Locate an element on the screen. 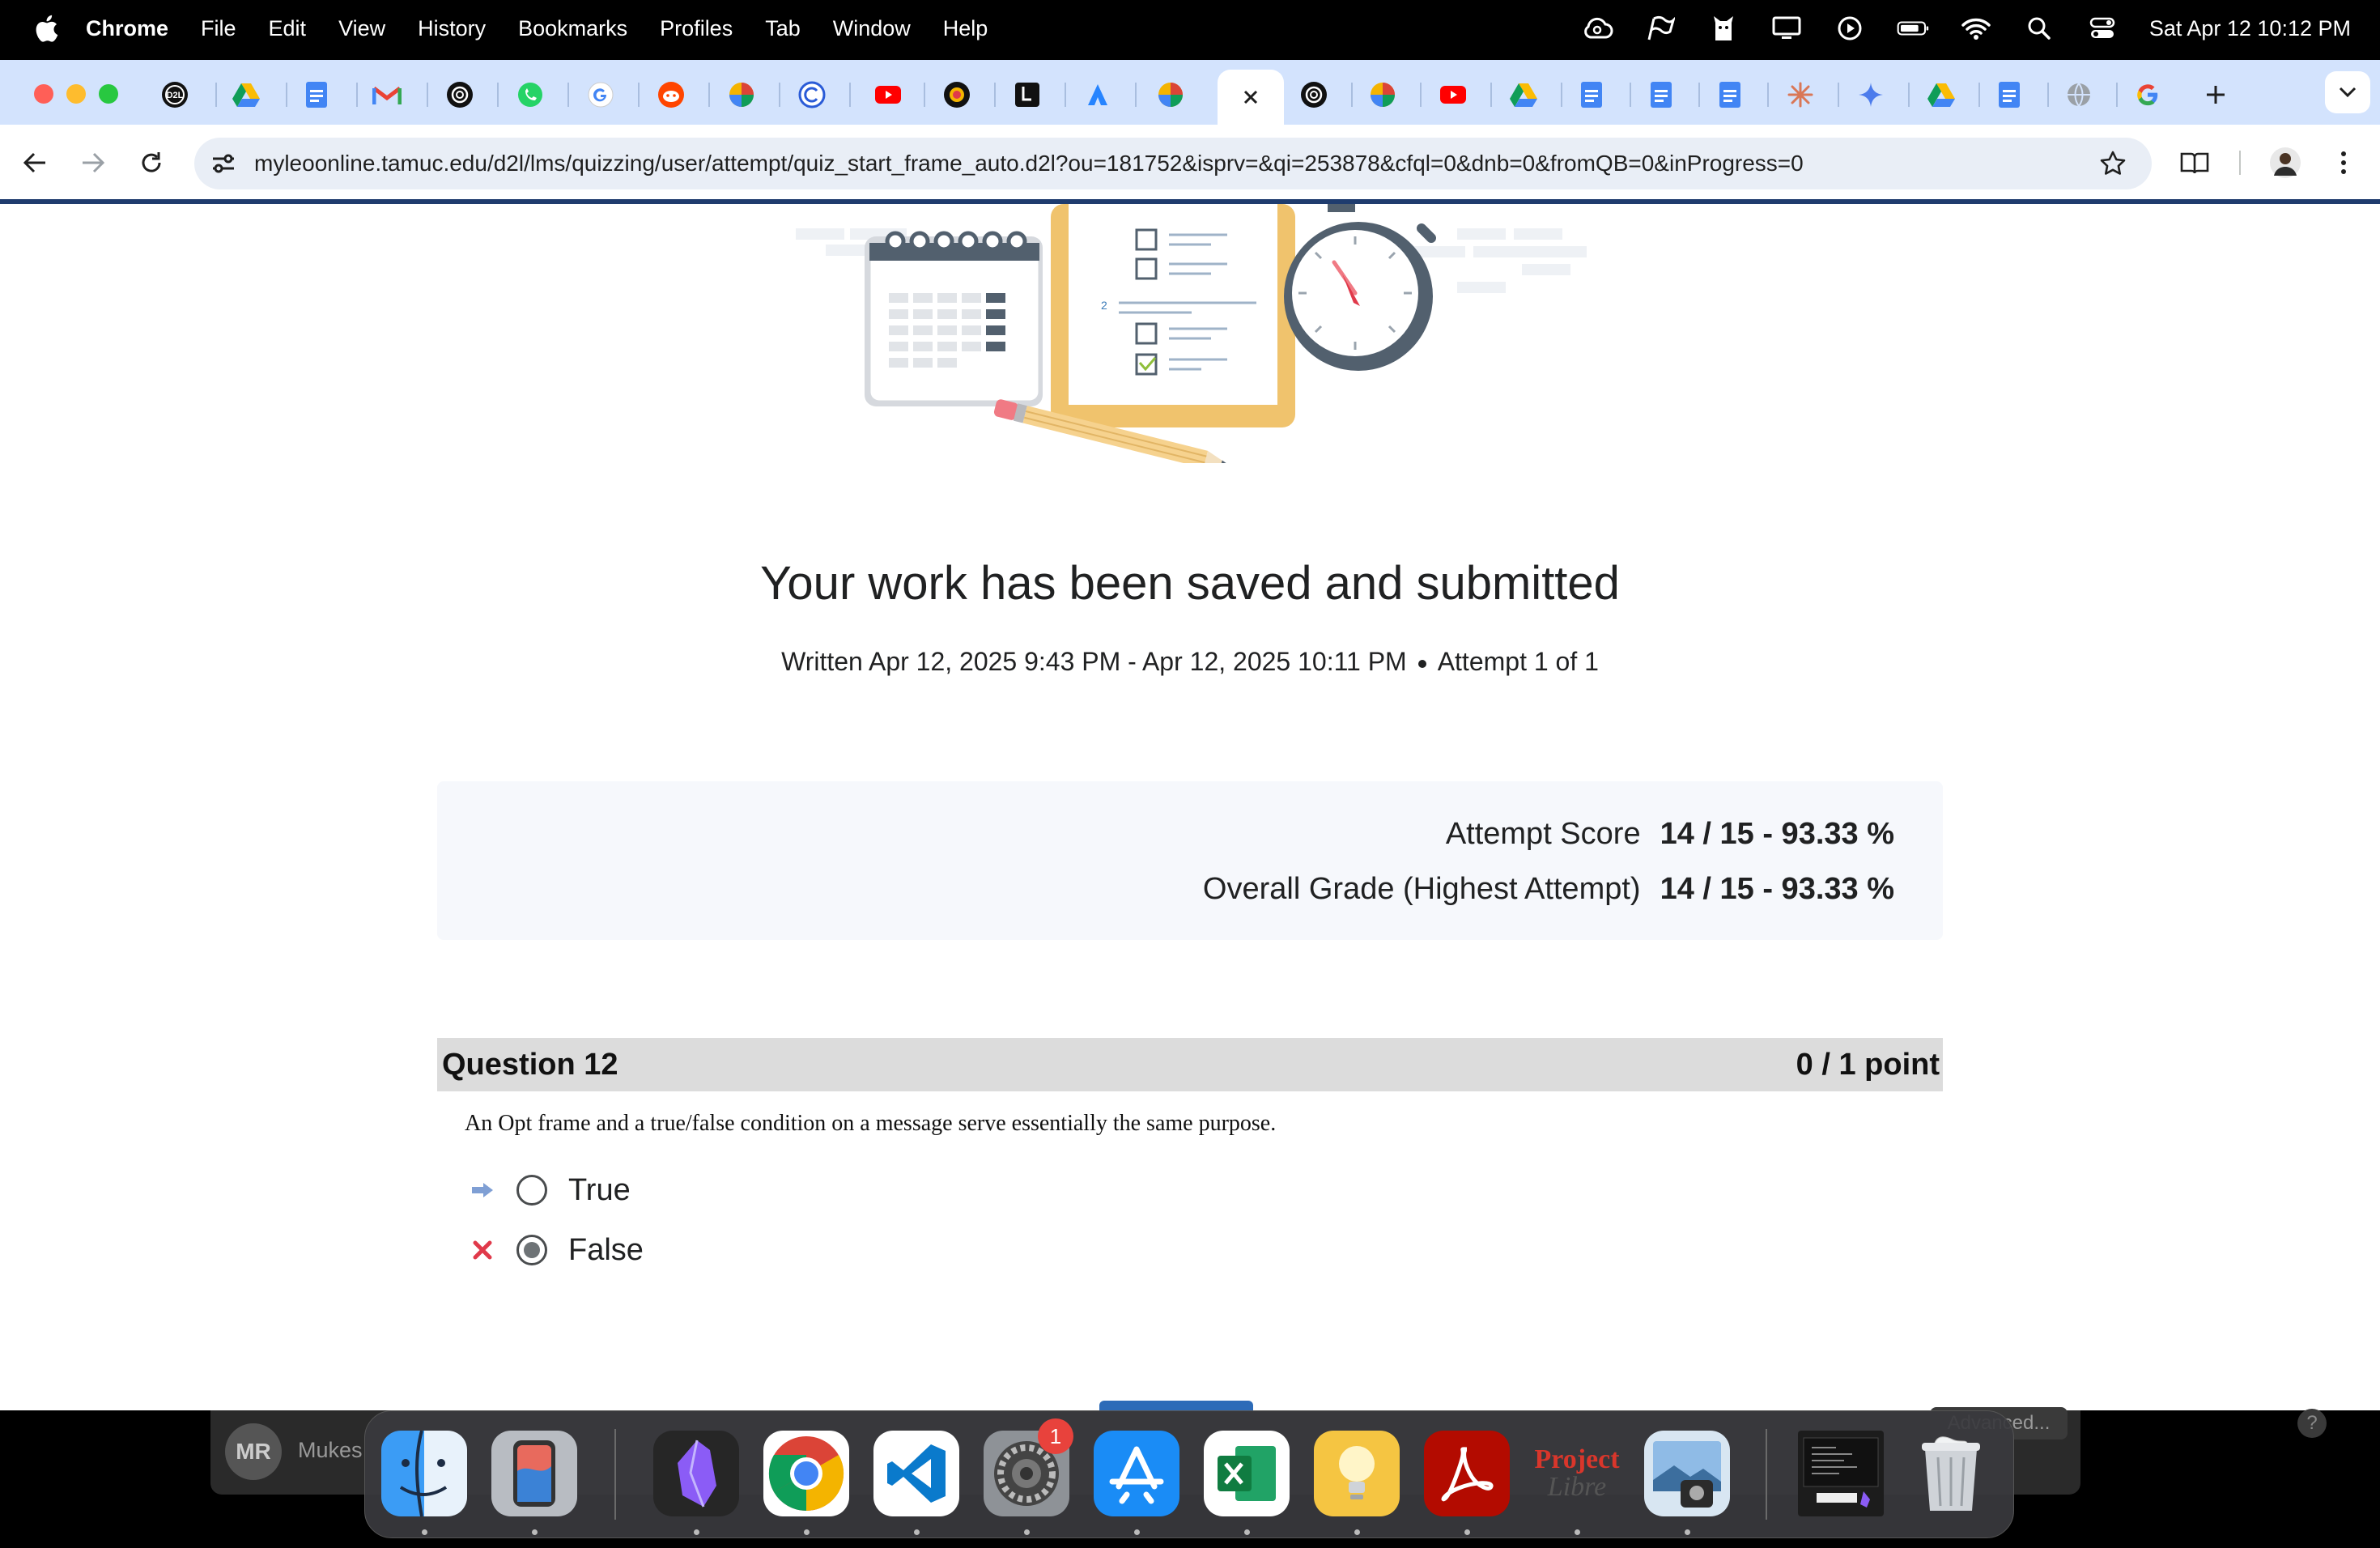  tab-chatgpt-2-icon is located at coordinates (1314, 95).